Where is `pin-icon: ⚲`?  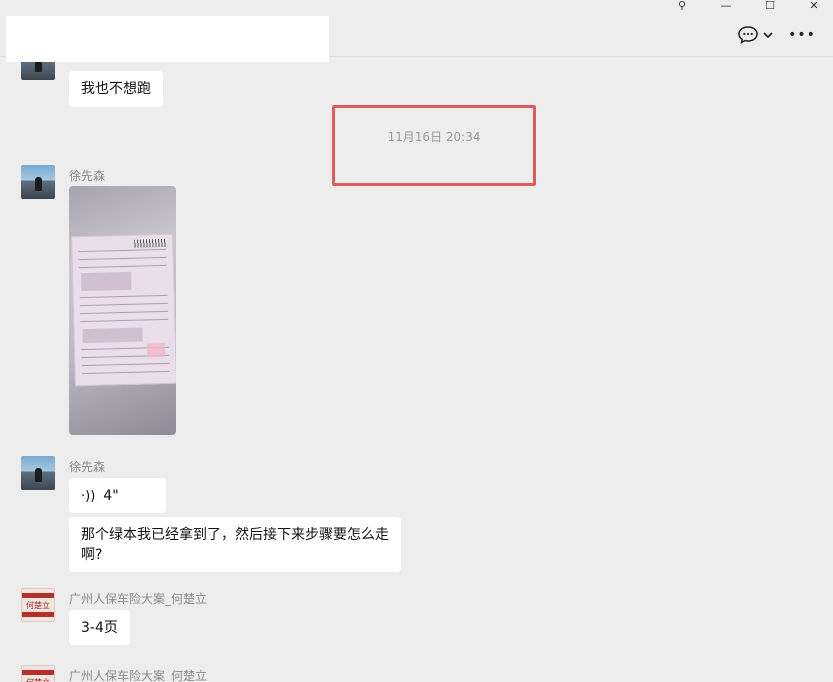
pin-icon: ⚲ is located at coordinates (682, 5).